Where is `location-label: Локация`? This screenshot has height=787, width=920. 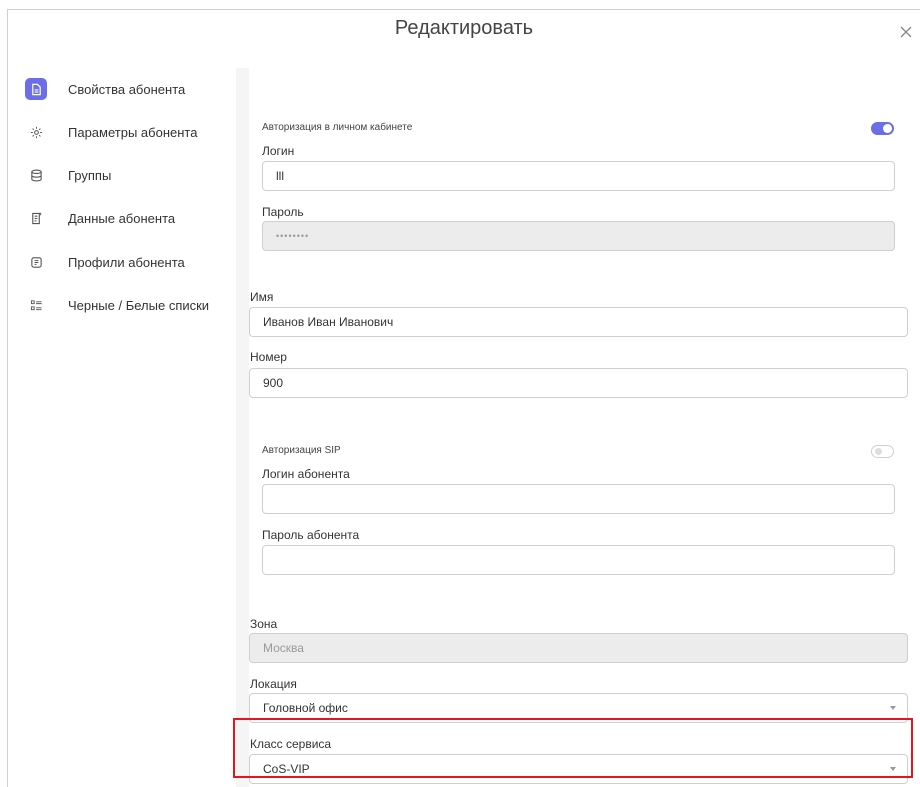 location-label: Локация is located at coordinates (273, 684).